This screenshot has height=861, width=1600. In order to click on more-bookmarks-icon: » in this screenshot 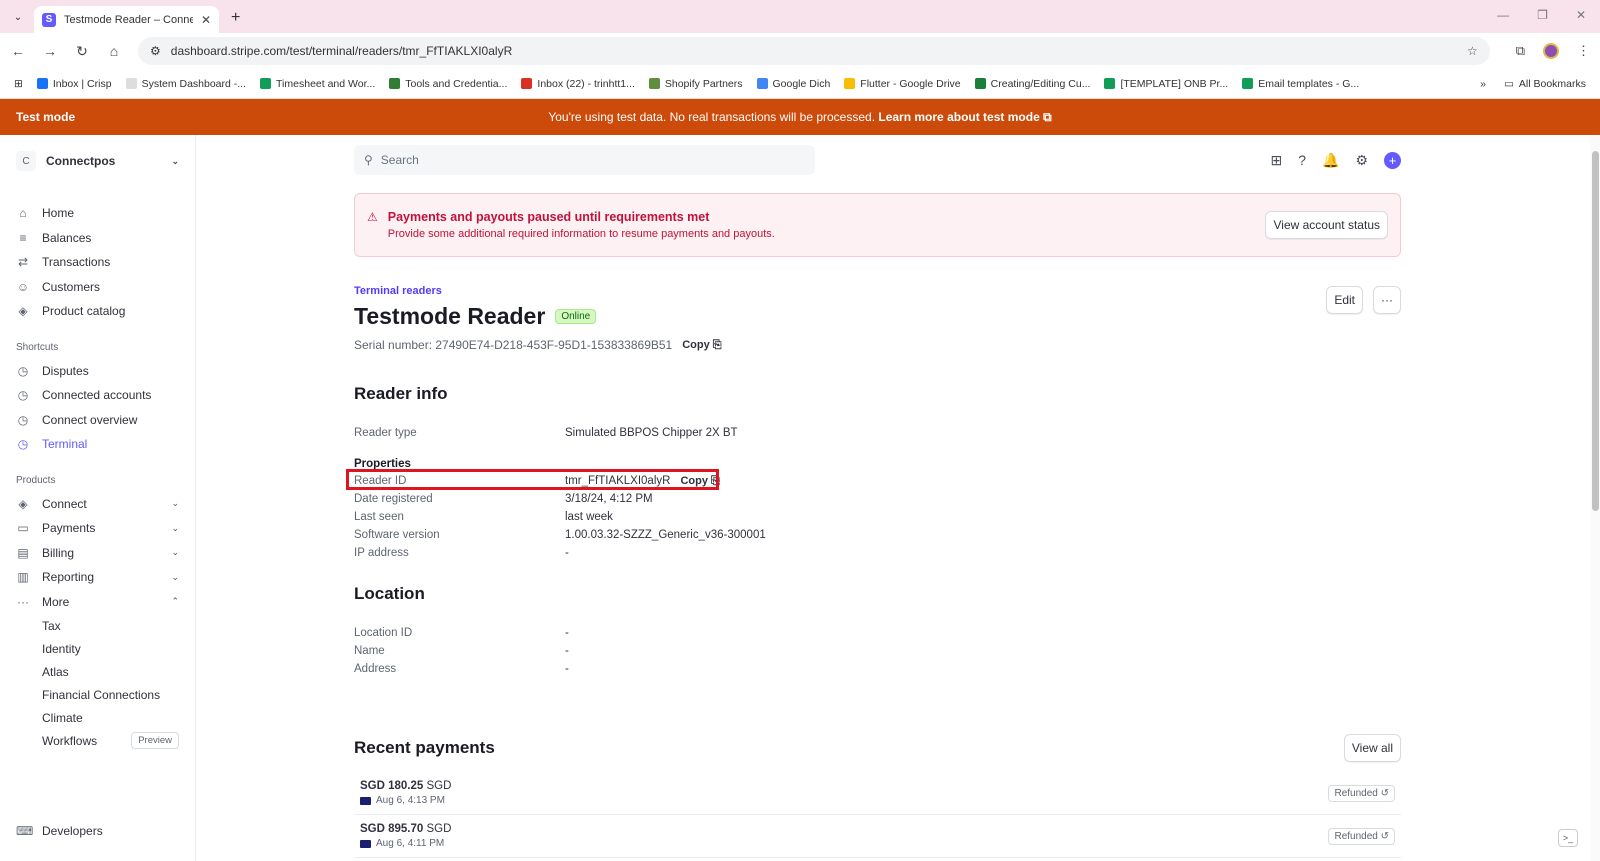, I will do `click(1483, 84)`.